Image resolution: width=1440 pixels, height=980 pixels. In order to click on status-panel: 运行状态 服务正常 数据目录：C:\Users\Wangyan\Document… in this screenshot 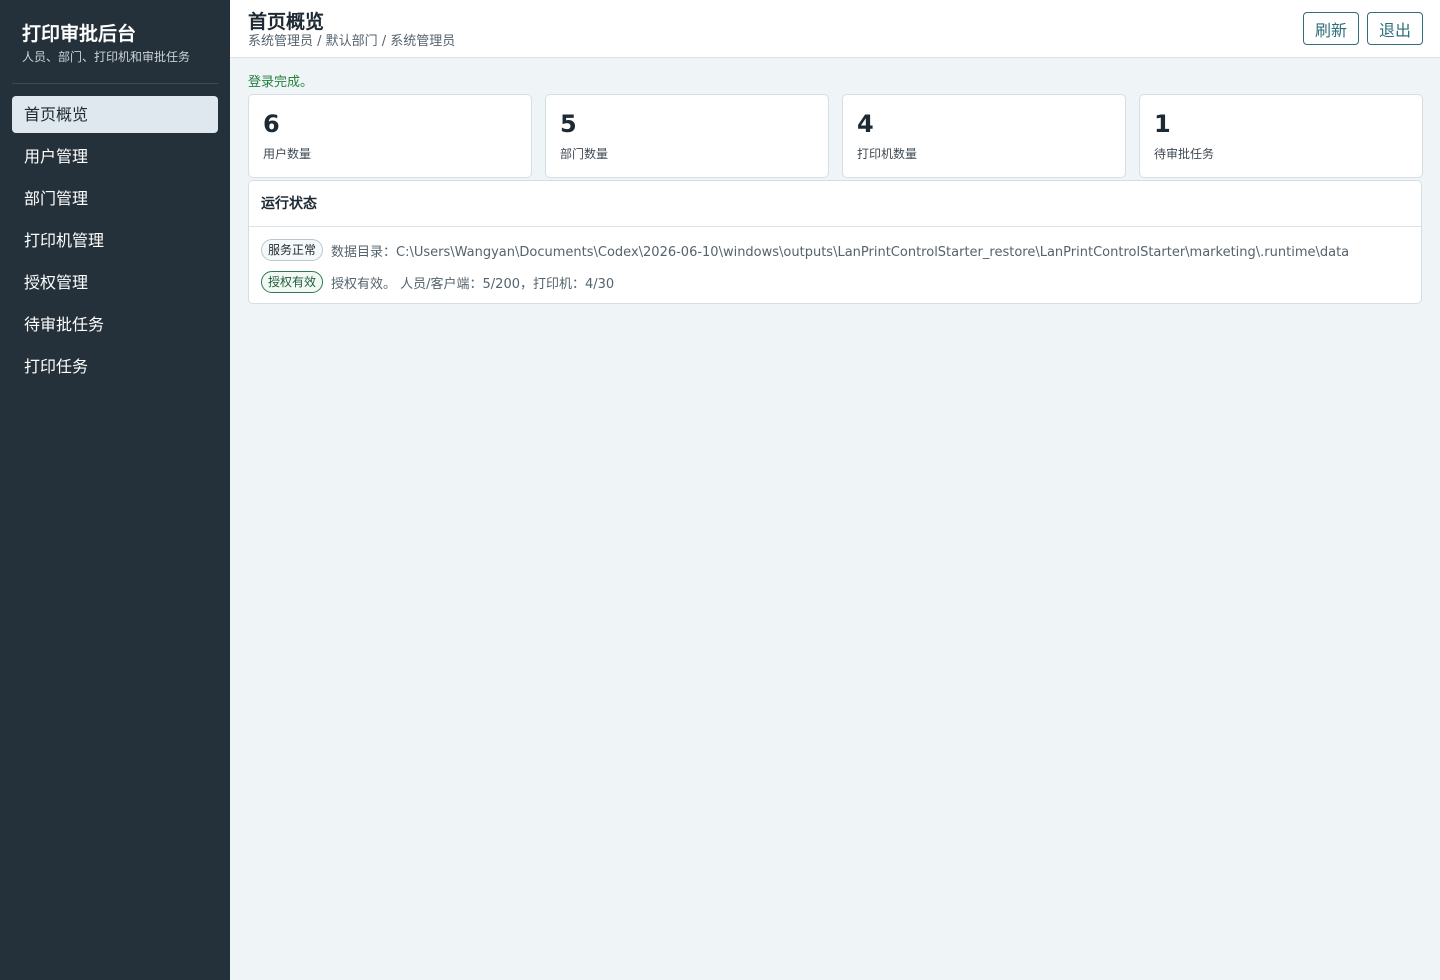, I will do `click(835, 242)`.